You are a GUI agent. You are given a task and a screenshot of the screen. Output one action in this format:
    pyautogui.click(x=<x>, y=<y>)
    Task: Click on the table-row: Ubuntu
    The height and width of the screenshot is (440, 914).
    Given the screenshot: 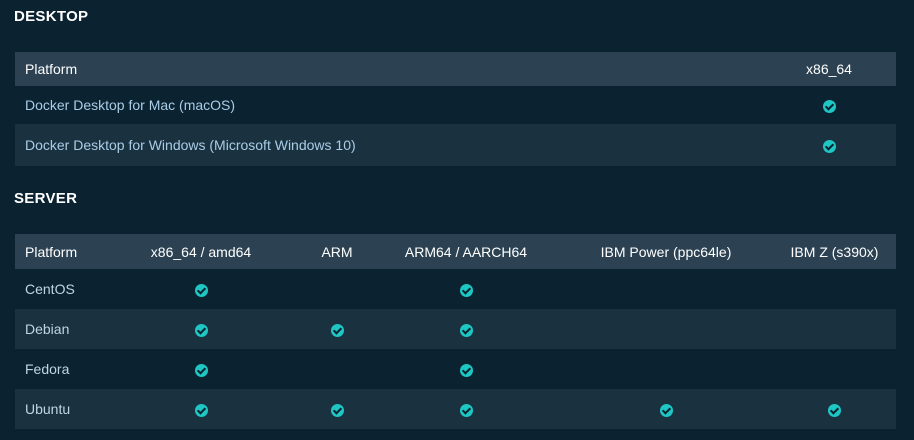 What is the action you would take?
    pyautogui.click(x=455, y=409)
    